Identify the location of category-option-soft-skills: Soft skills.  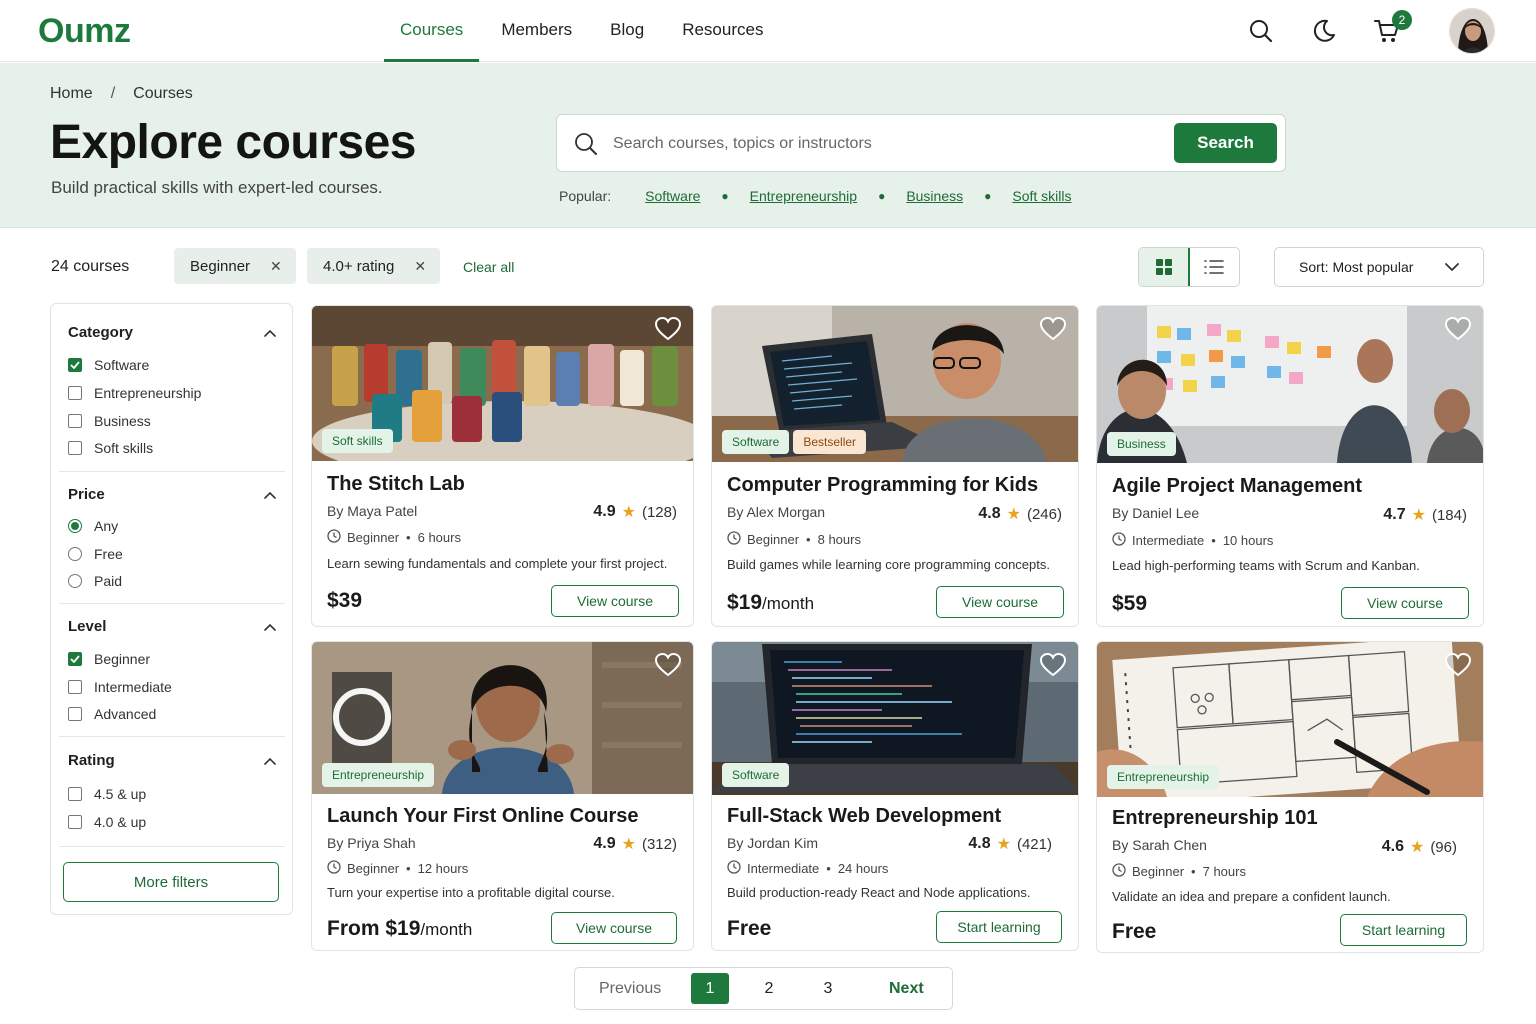
(110, 448).